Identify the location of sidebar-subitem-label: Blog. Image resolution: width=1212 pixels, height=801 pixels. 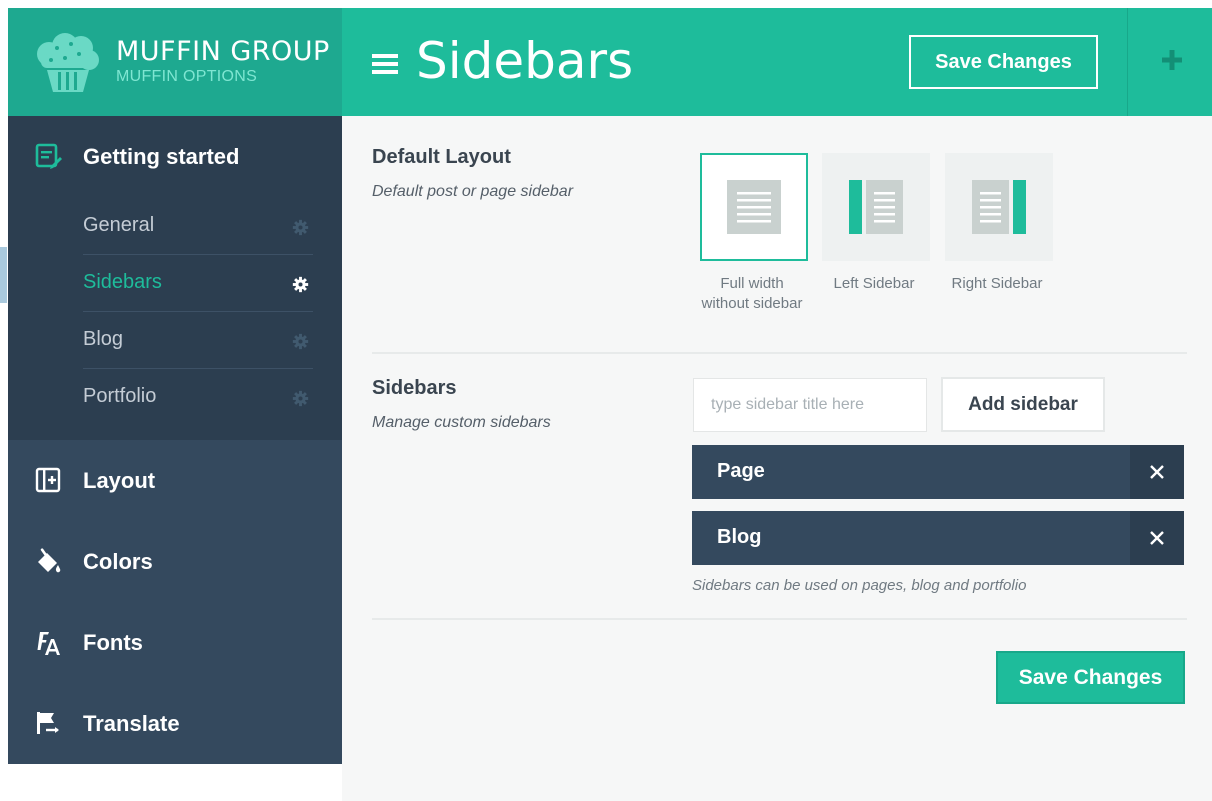
(103, 339).